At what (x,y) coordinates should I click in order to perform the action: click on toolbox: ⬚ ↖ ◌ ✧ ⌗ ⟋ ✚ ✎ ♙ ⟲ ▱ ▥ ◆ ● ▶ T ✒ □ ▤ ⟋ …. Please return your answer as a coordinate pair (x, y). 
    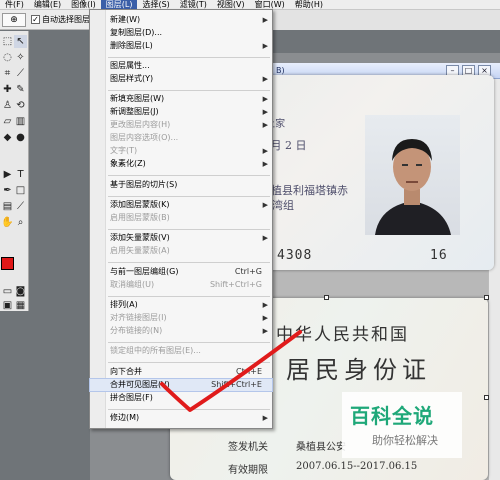
    Looking at the image, I should click on (14, 171).